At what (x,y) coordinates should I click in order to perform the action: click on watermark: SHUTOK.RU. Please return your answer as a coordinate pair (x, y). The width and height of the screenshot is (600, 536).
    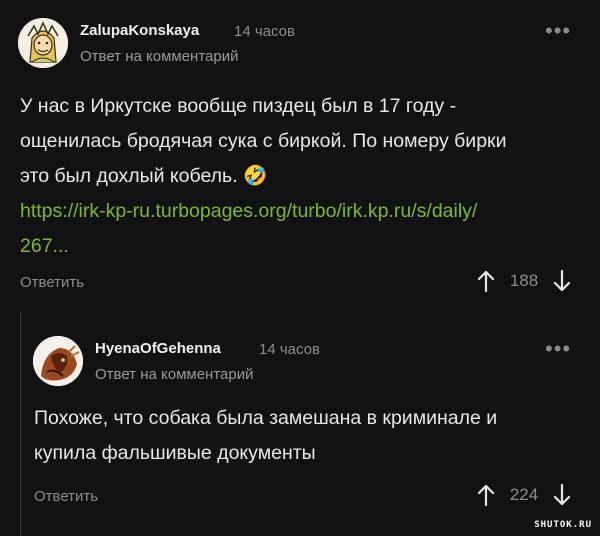
    Looking at the image, I should click on (563, 525).